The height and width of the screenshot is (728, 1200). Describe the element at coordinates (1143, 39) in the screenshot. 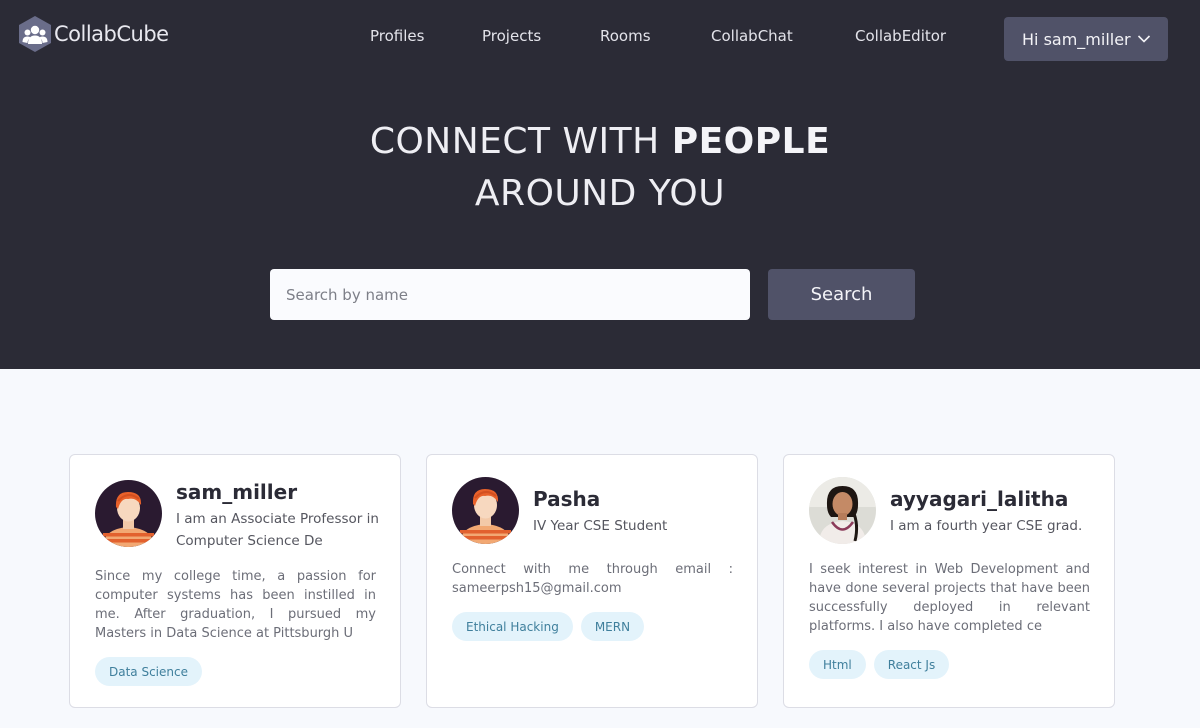

I see `chevron-down-icon` at that location.